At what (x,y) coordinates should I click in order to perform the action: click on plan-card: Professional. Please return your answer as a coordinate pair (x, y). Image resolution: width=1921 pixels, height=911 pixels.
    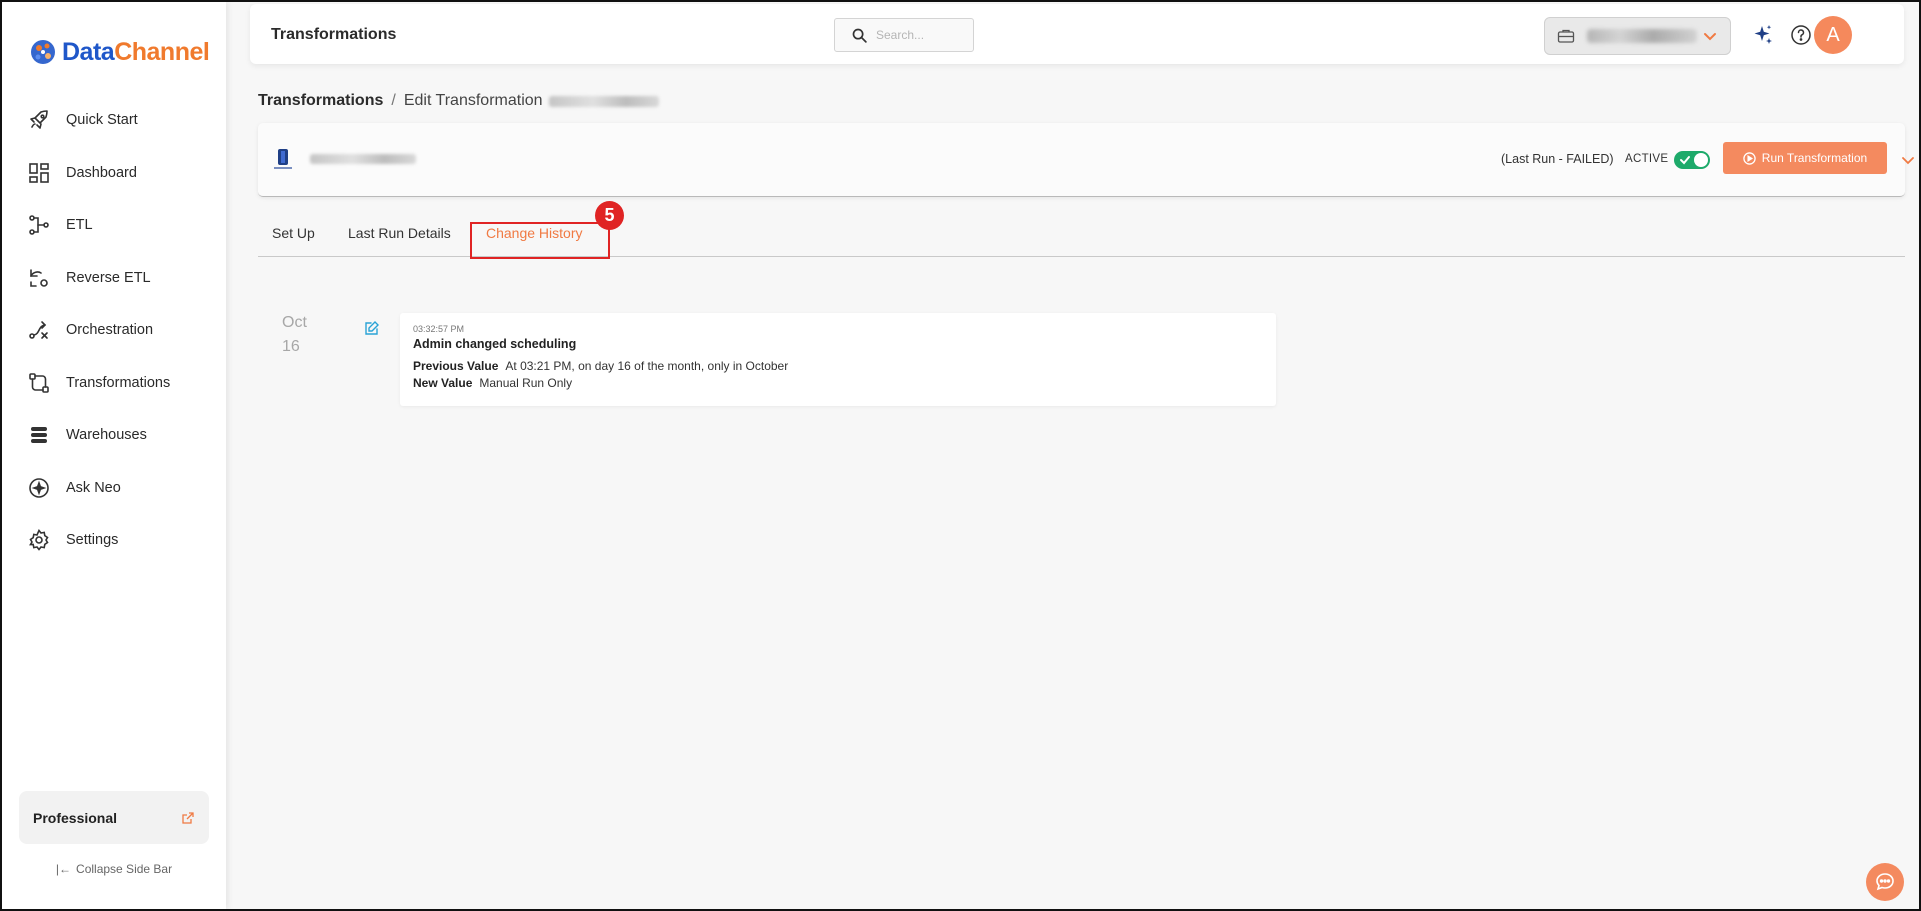
    Looking at the image, I should click on (114, 817).